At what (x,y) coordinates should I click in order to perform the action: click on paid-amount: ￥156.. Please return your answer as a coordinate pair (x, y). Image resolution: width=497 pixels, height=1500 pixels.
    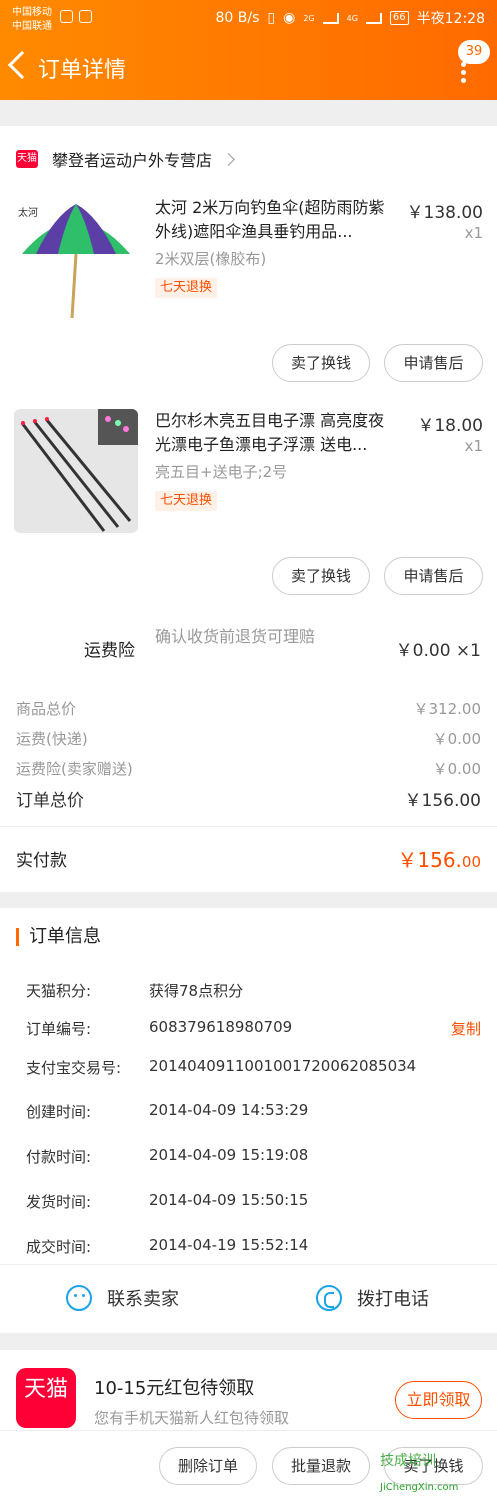
    Looking at the image, I should click on (429, 860).